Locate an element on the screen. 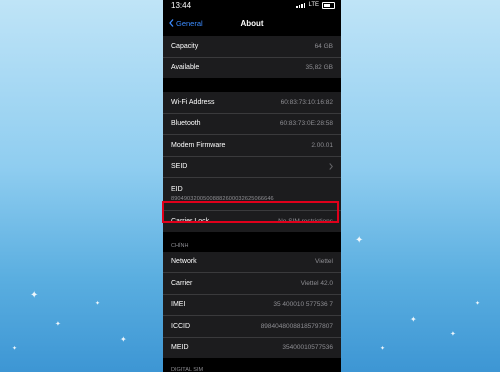 The height and width of the screenshot is (372, 500). iccid-row: ICCID 8984048008818579780​7 is located at coordinates (252, 327).